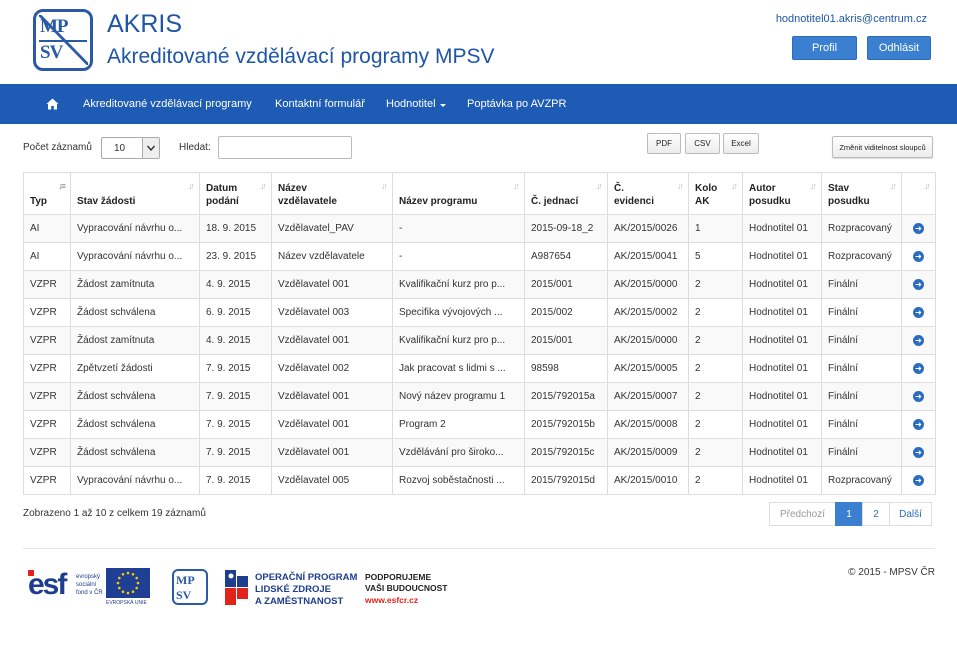  Describe the element at coordinates (458, 193) in the screenshot. I see `column-header-program-name: Název programu ↓↑` at that location.